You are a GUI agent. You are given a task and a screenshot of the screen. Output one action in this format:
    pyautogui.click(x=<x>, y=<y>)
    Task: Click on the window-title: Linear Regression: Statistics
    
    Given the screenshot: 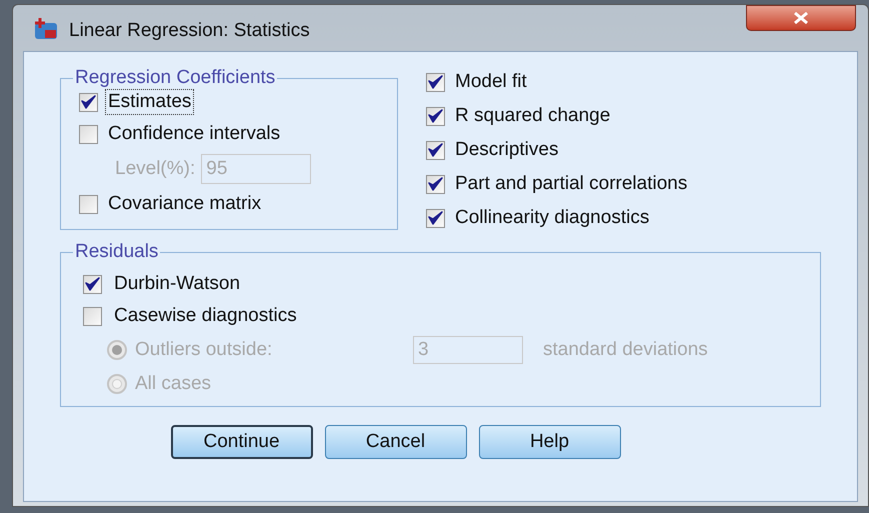 What is the action you would take?
    pyautogui.click(x=189, y=31)
    